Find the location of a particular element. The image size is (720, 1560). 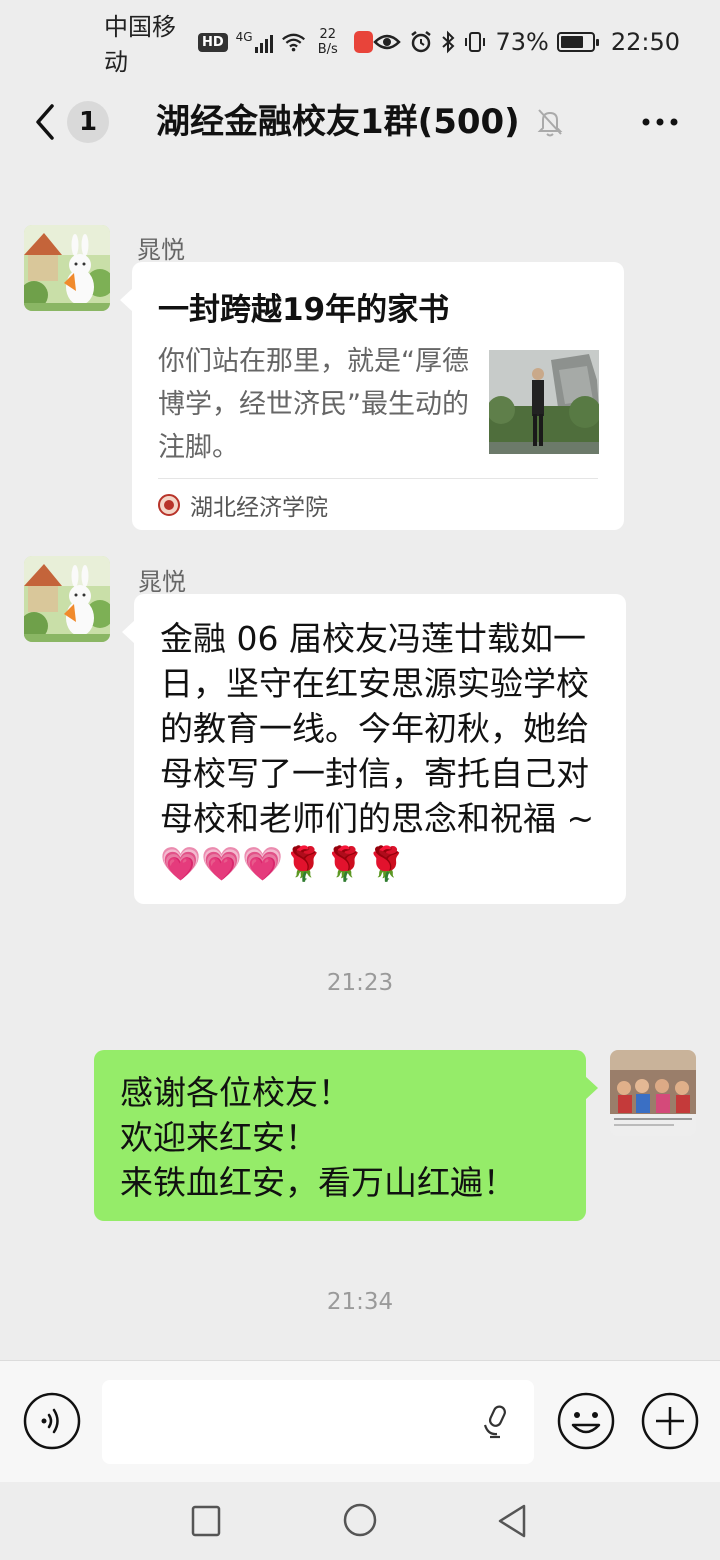

input-bar is located at coordinates (360, 1421).